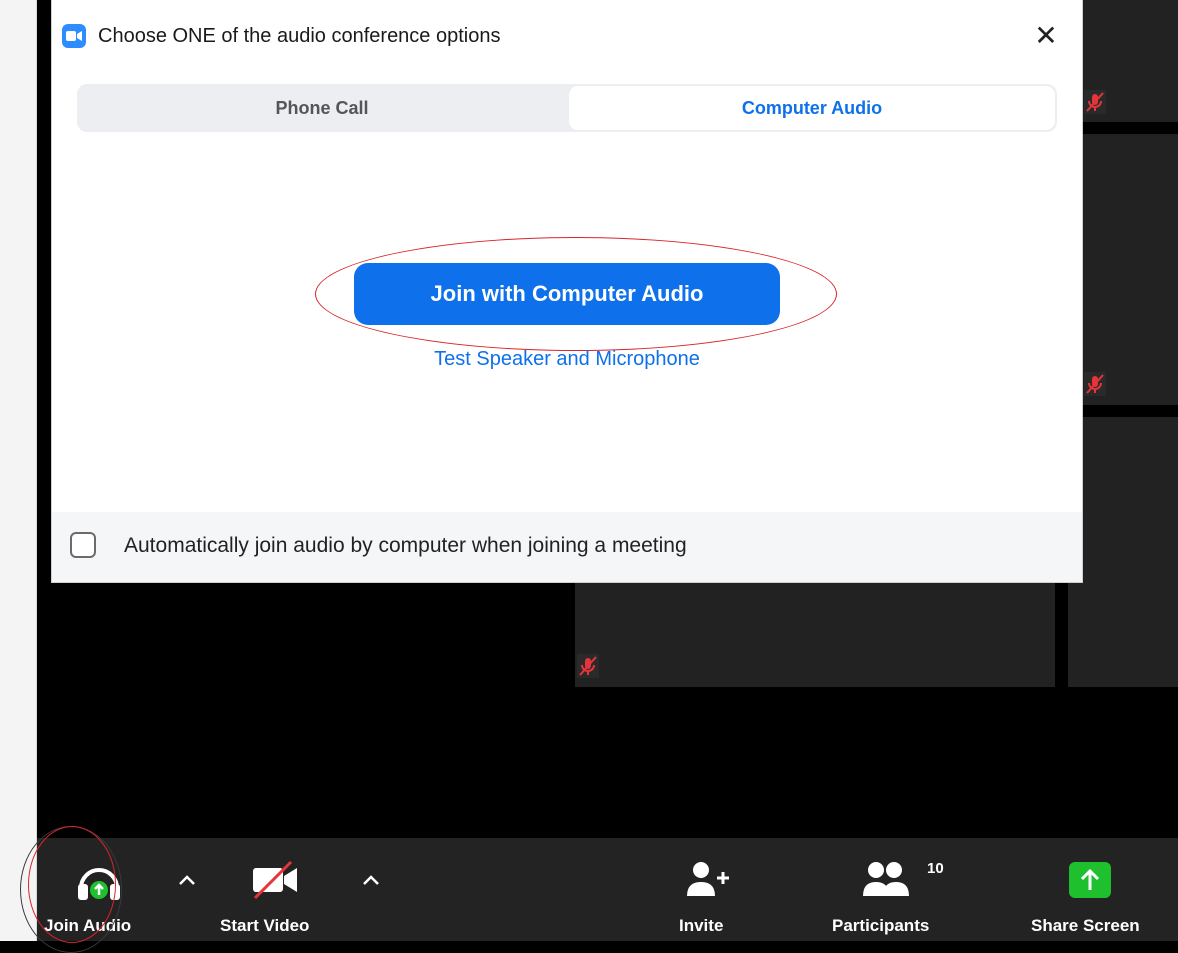  What do you see at coordinates (88, 925) in the screenshot?
I see `join-audio-label: Join Audio` at bounding box center [88, 925].